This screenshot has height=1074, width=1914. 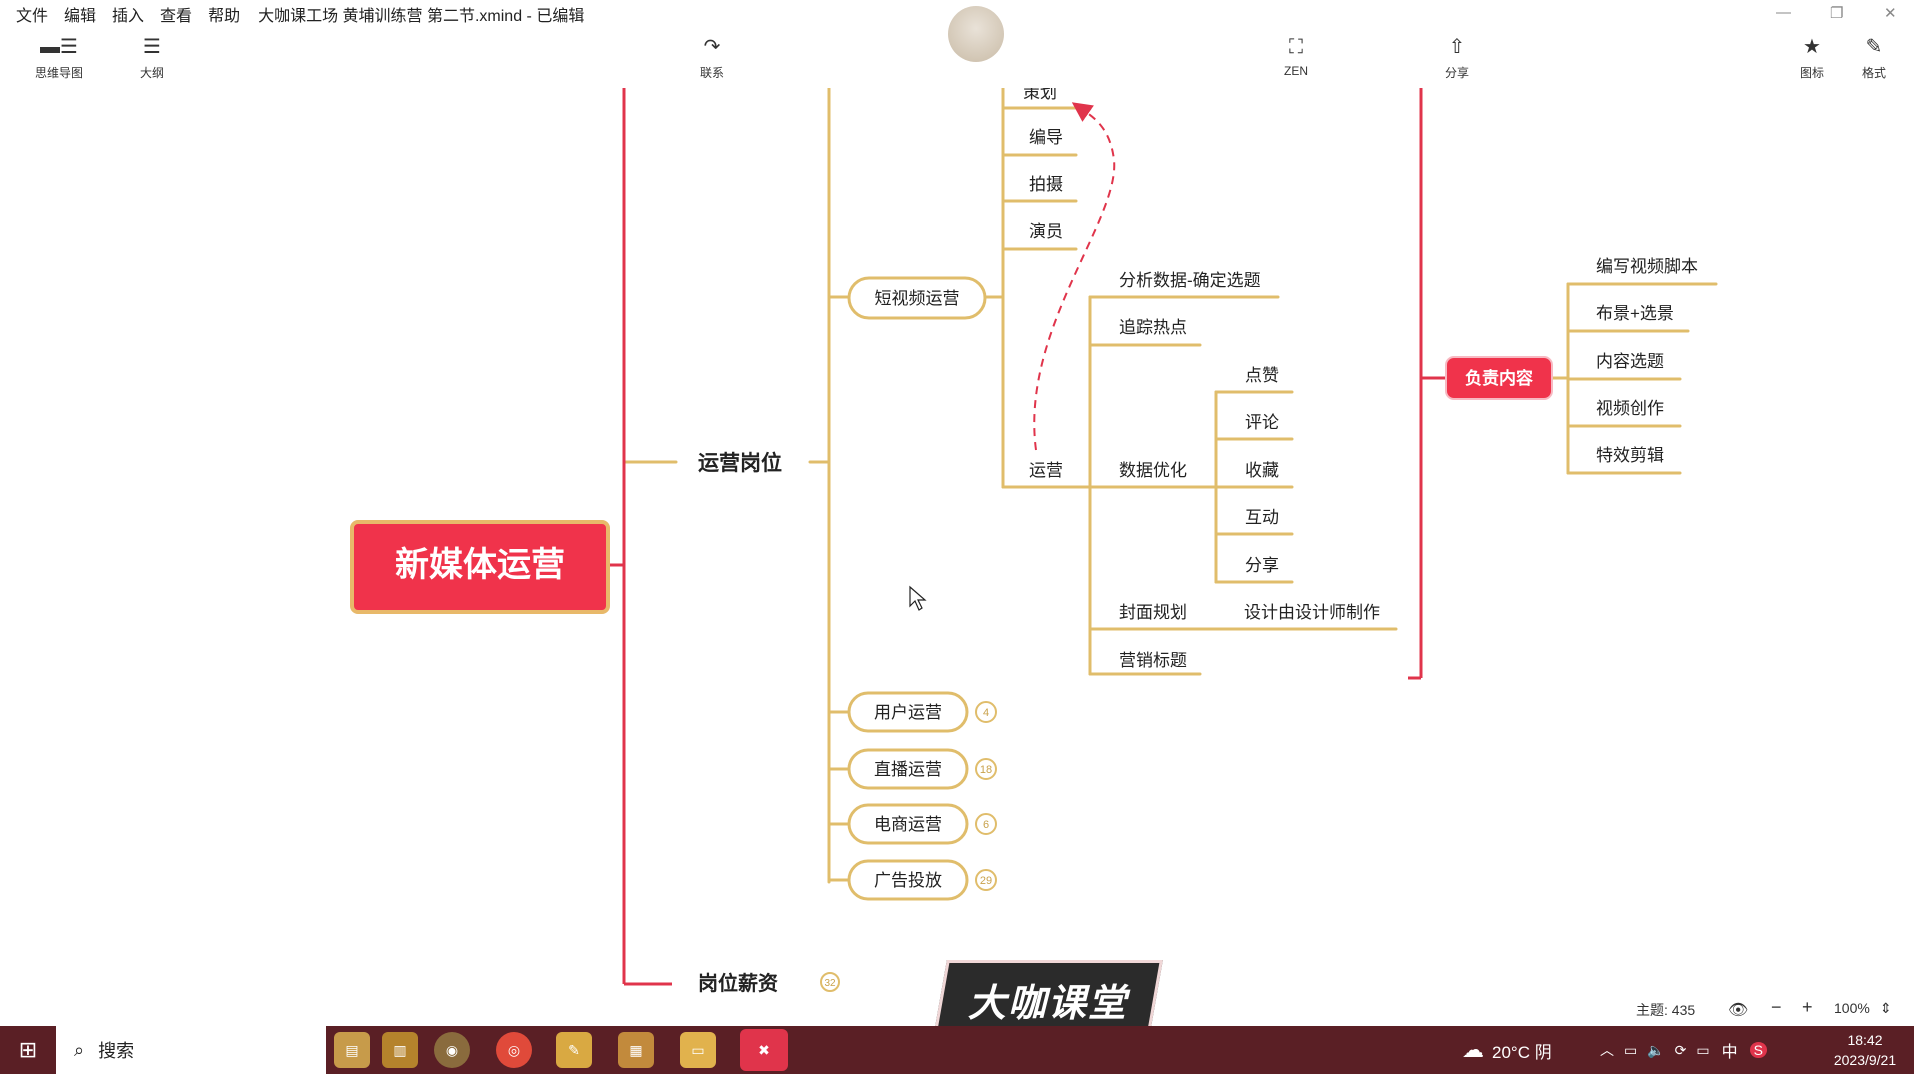 What do you see at coordinates (574, 1050) in the screenshot?
I see `taskbar-app-notes-icon: ✎` at bounding box center [574, 1050].